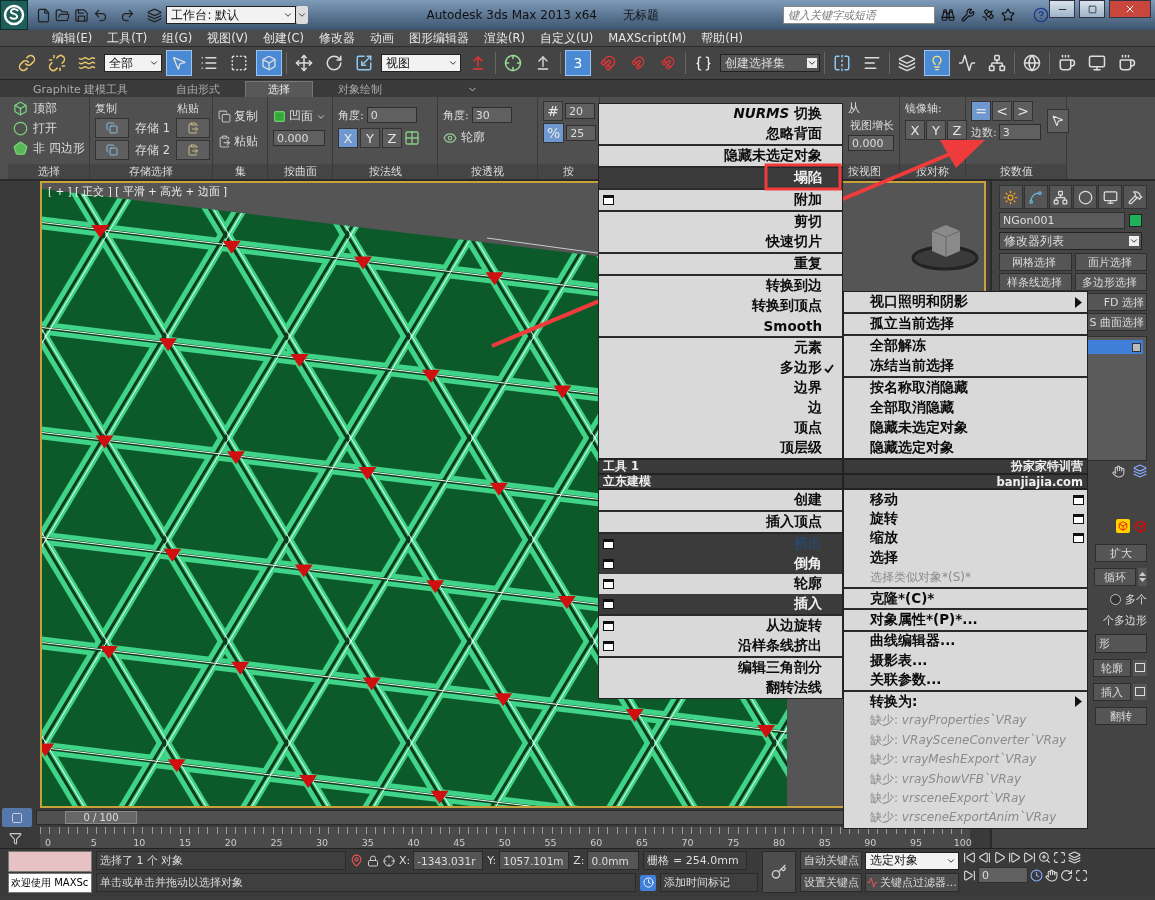 The height and width of the screenshot is (900, 1155). I want to click on menu-item: 边界, so click(720, 388).